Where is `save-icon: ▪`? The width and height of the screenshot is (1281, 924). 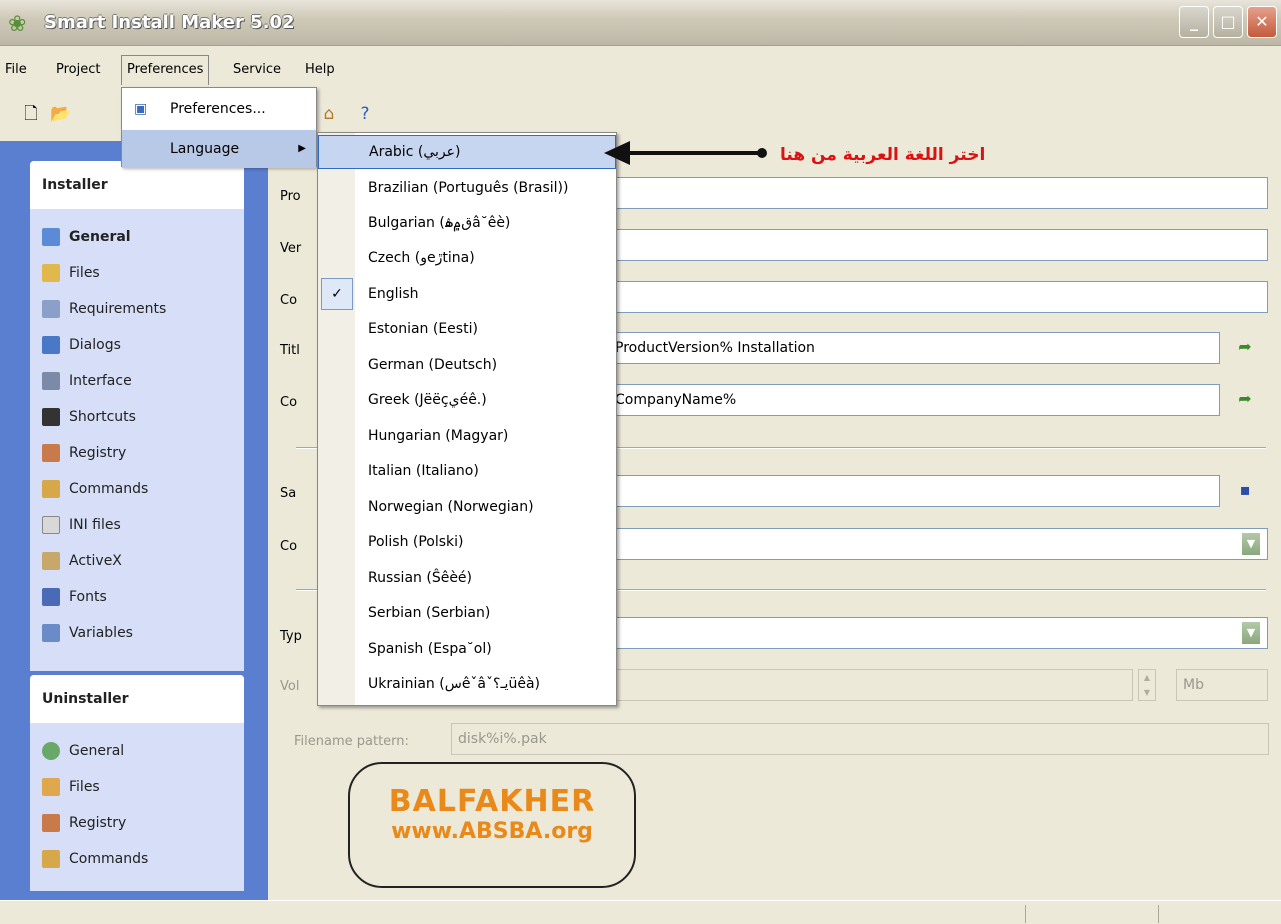 save-icon: ▪ is located at coordinates (1245, 490).